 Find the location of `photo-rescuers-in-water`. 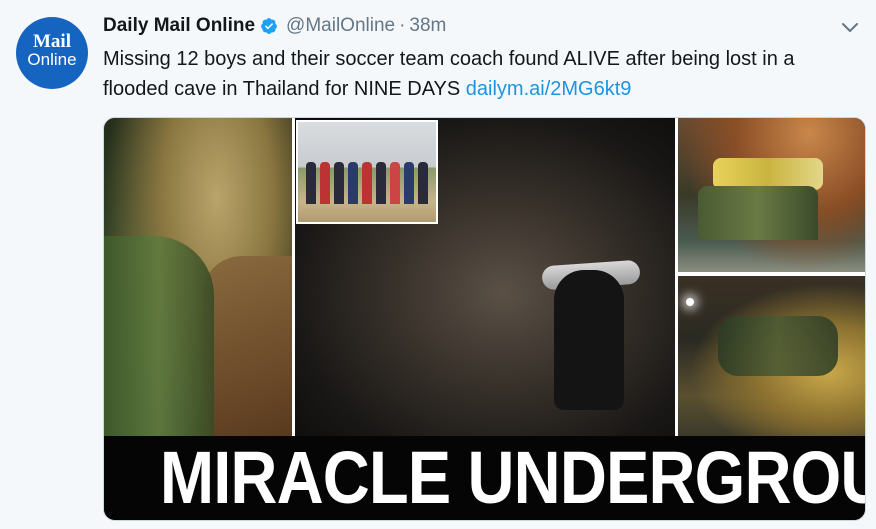

photo-rescuers-in-water is located at coordinates (771, 356).